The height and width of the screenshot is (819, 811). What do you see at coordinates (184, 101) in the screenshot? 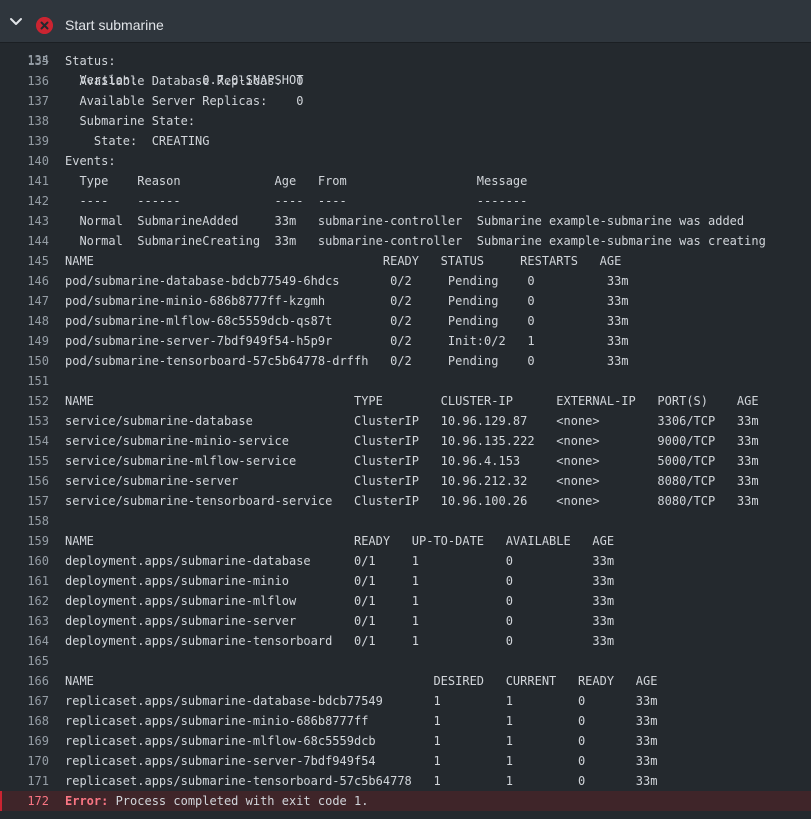
I see `line-text: Available Server Replicas: 0` at bounding box center [184, 101].